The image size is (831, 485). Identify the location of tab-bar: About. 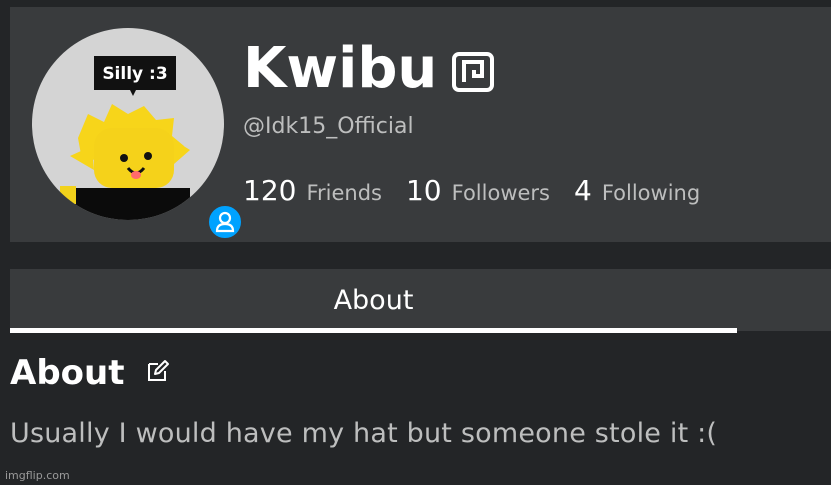
(420, 300).